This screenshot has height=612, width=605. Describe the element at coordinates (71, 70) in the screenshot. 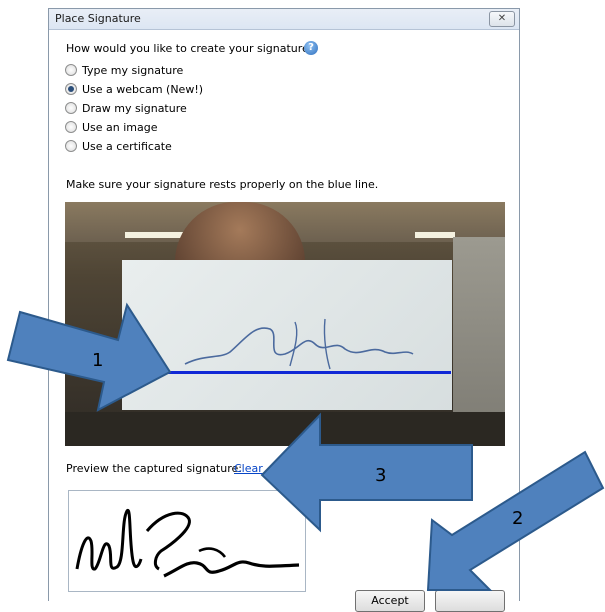

I see `radio-type-signature` at that location.